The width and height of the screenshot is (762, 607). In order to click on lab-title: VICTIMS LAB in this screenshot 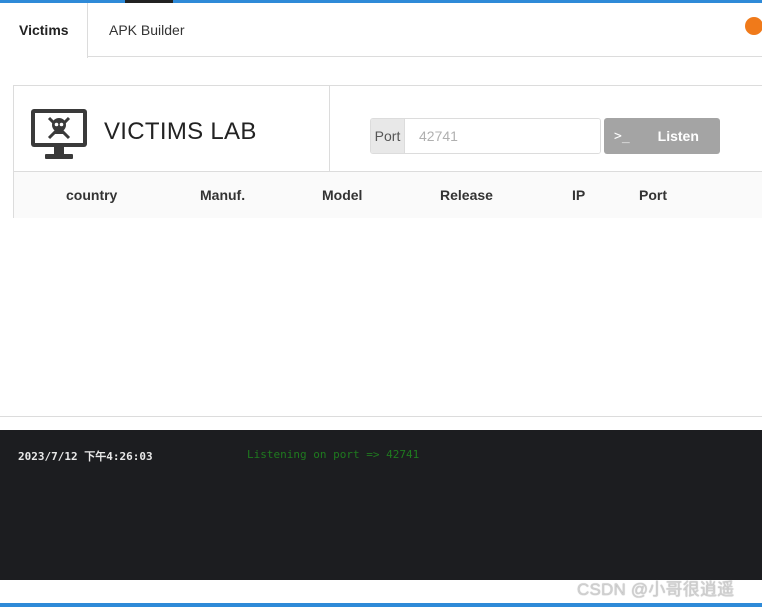, I will do `click(180, 131)`.